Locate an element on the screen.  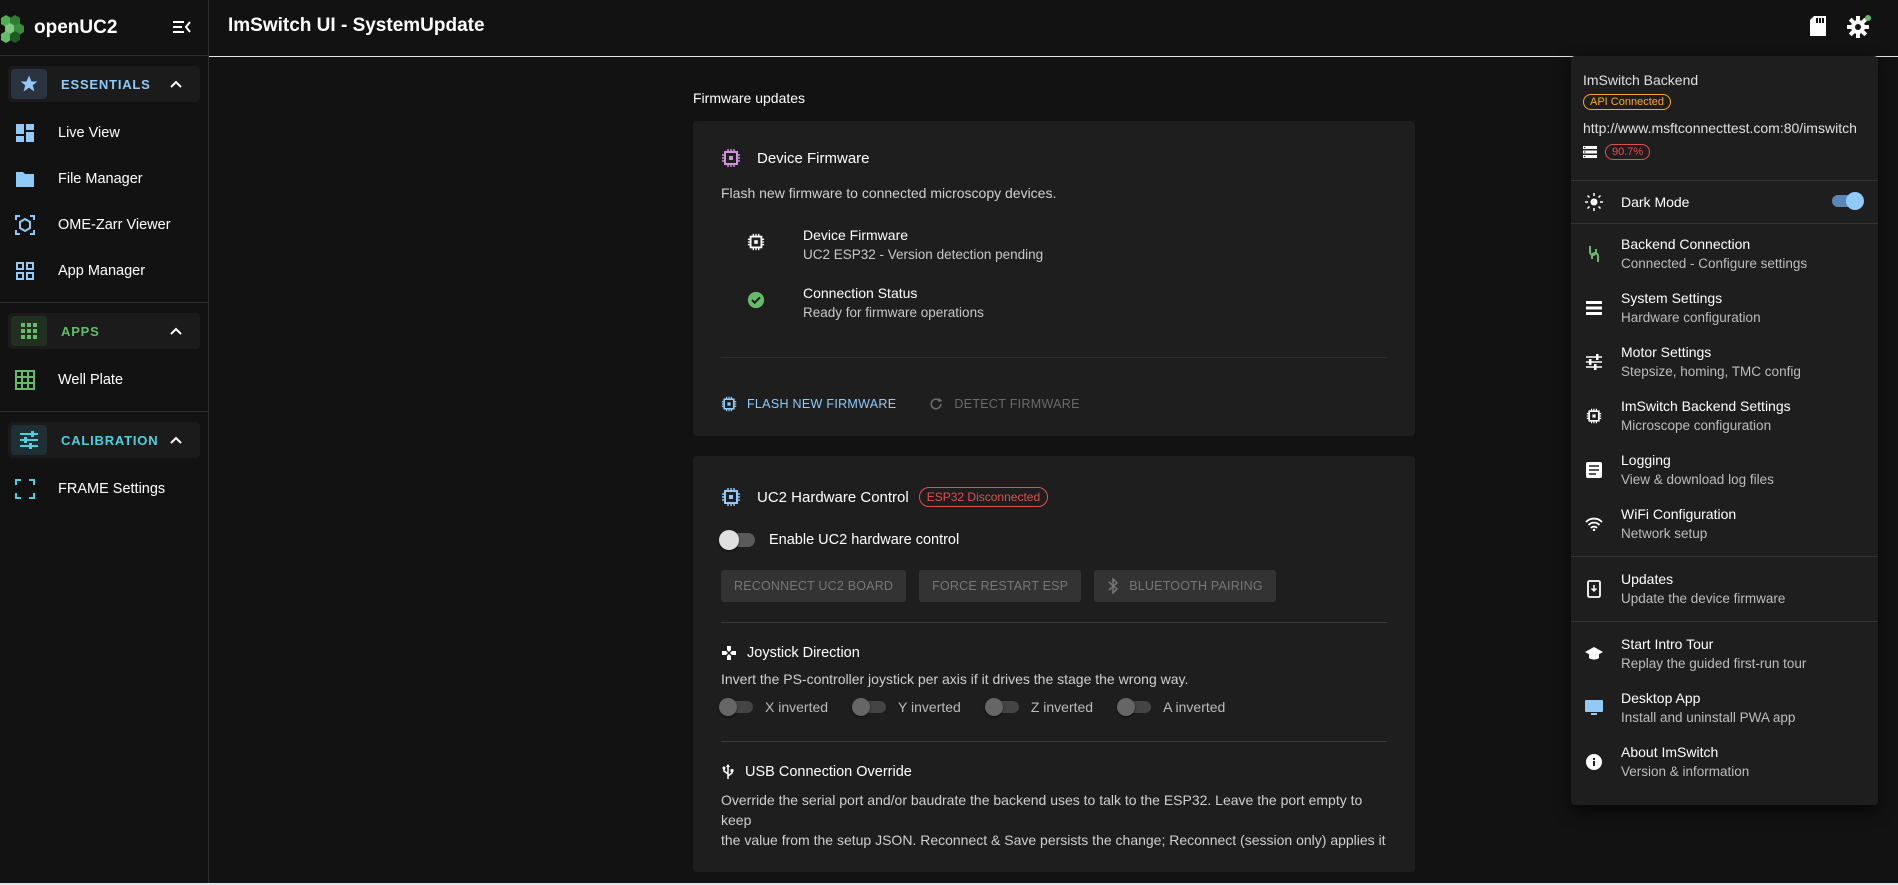
card-header: Device Firmware is located at coordinates (1054, 158).